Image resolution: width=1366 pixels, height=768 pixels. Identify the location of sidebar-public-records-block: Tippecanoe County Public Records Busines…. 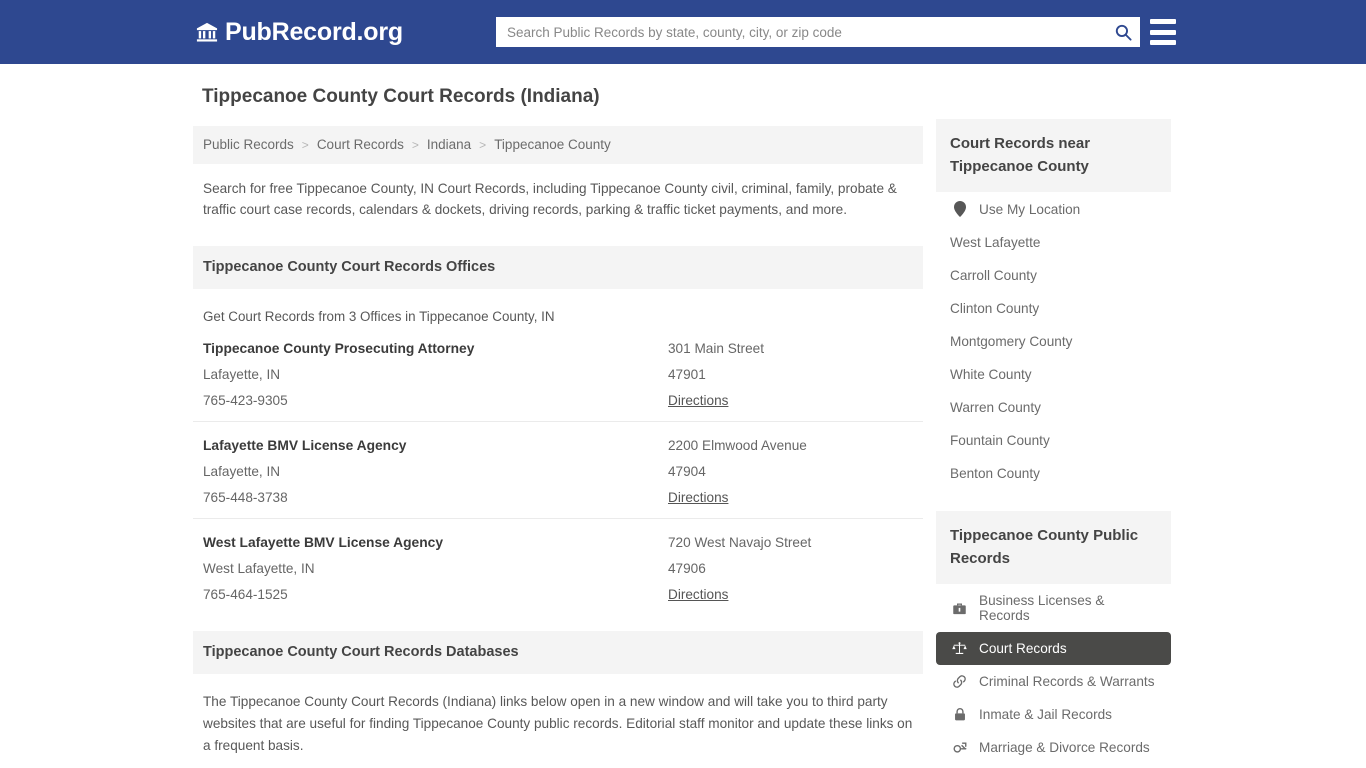
(1053, 637).